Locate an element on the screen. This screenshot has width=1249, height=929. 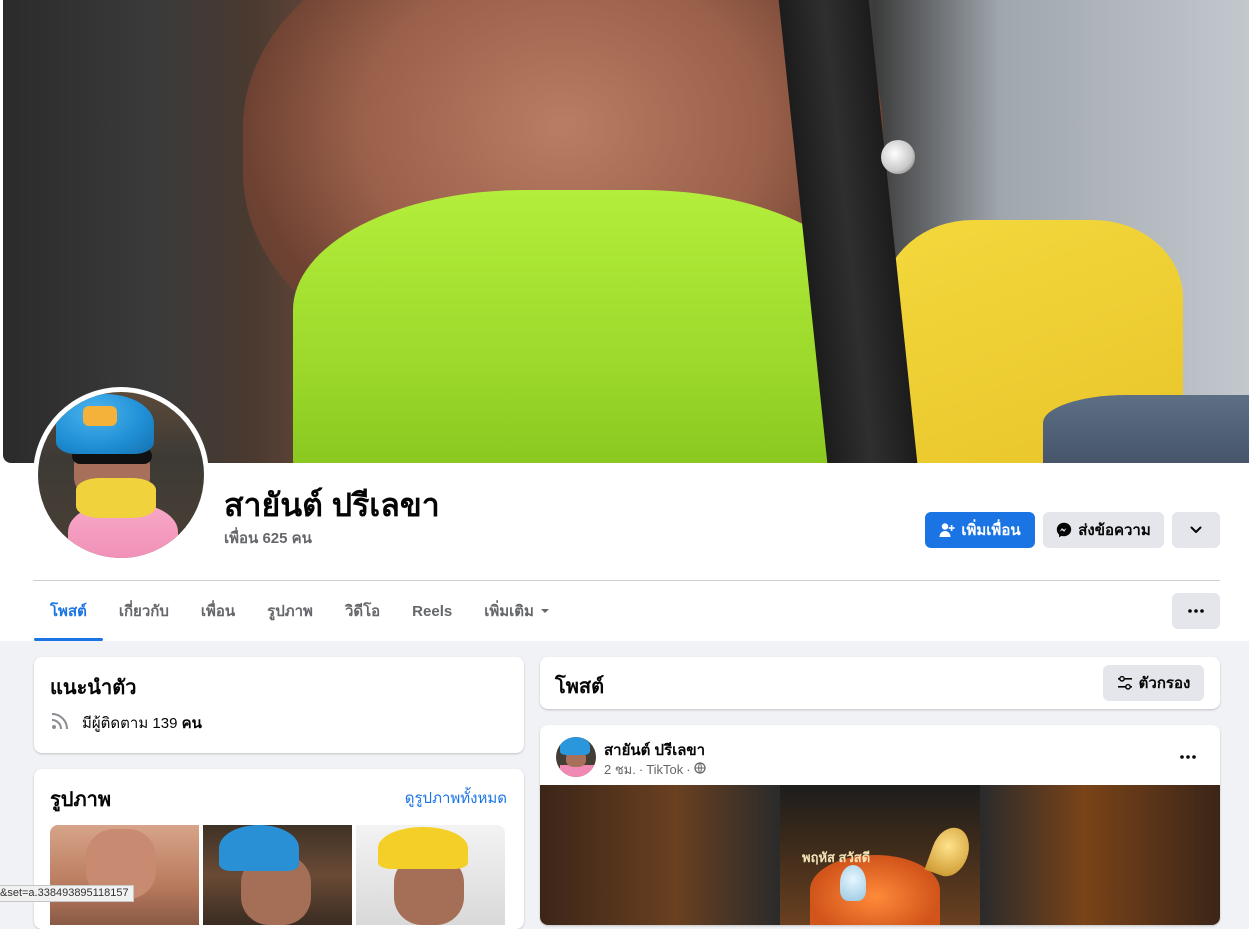
post-media: พฤหัส สวัสดี is located at coordinates (880, 855).